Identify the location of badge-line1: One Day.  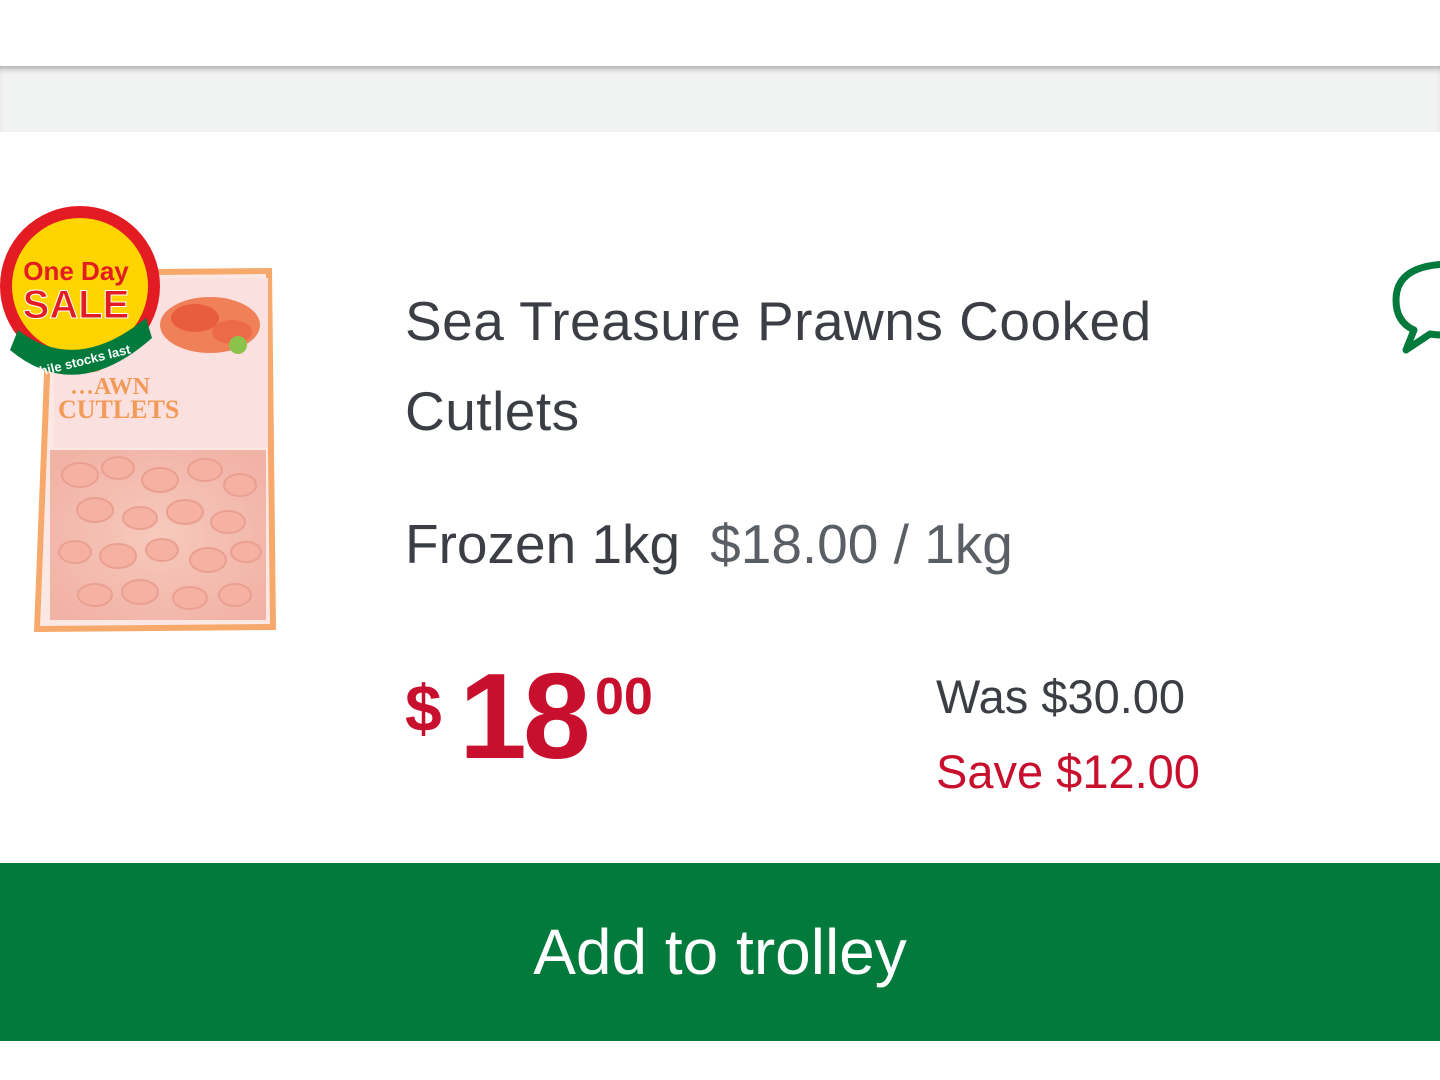
(76, 271).